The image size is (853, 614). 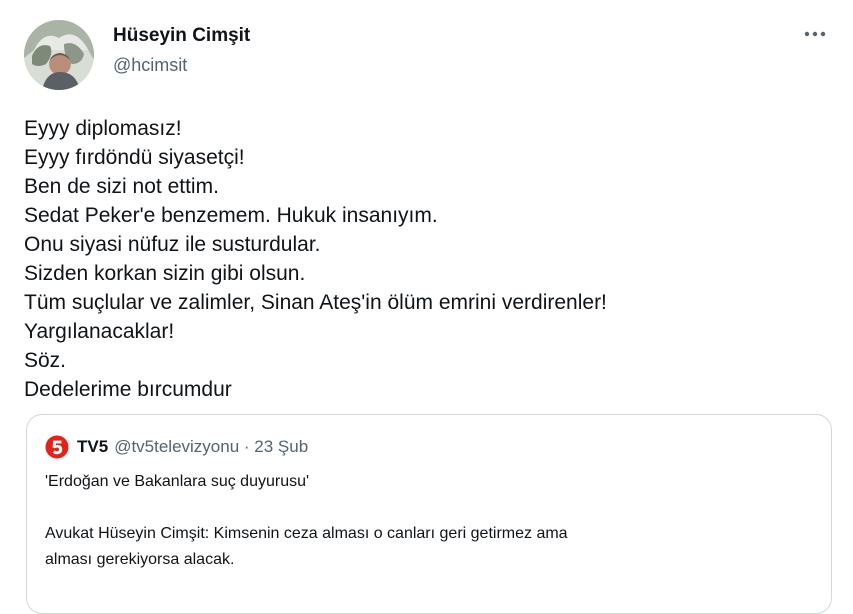 I want to click on avatar, so click(x=59, y=55).